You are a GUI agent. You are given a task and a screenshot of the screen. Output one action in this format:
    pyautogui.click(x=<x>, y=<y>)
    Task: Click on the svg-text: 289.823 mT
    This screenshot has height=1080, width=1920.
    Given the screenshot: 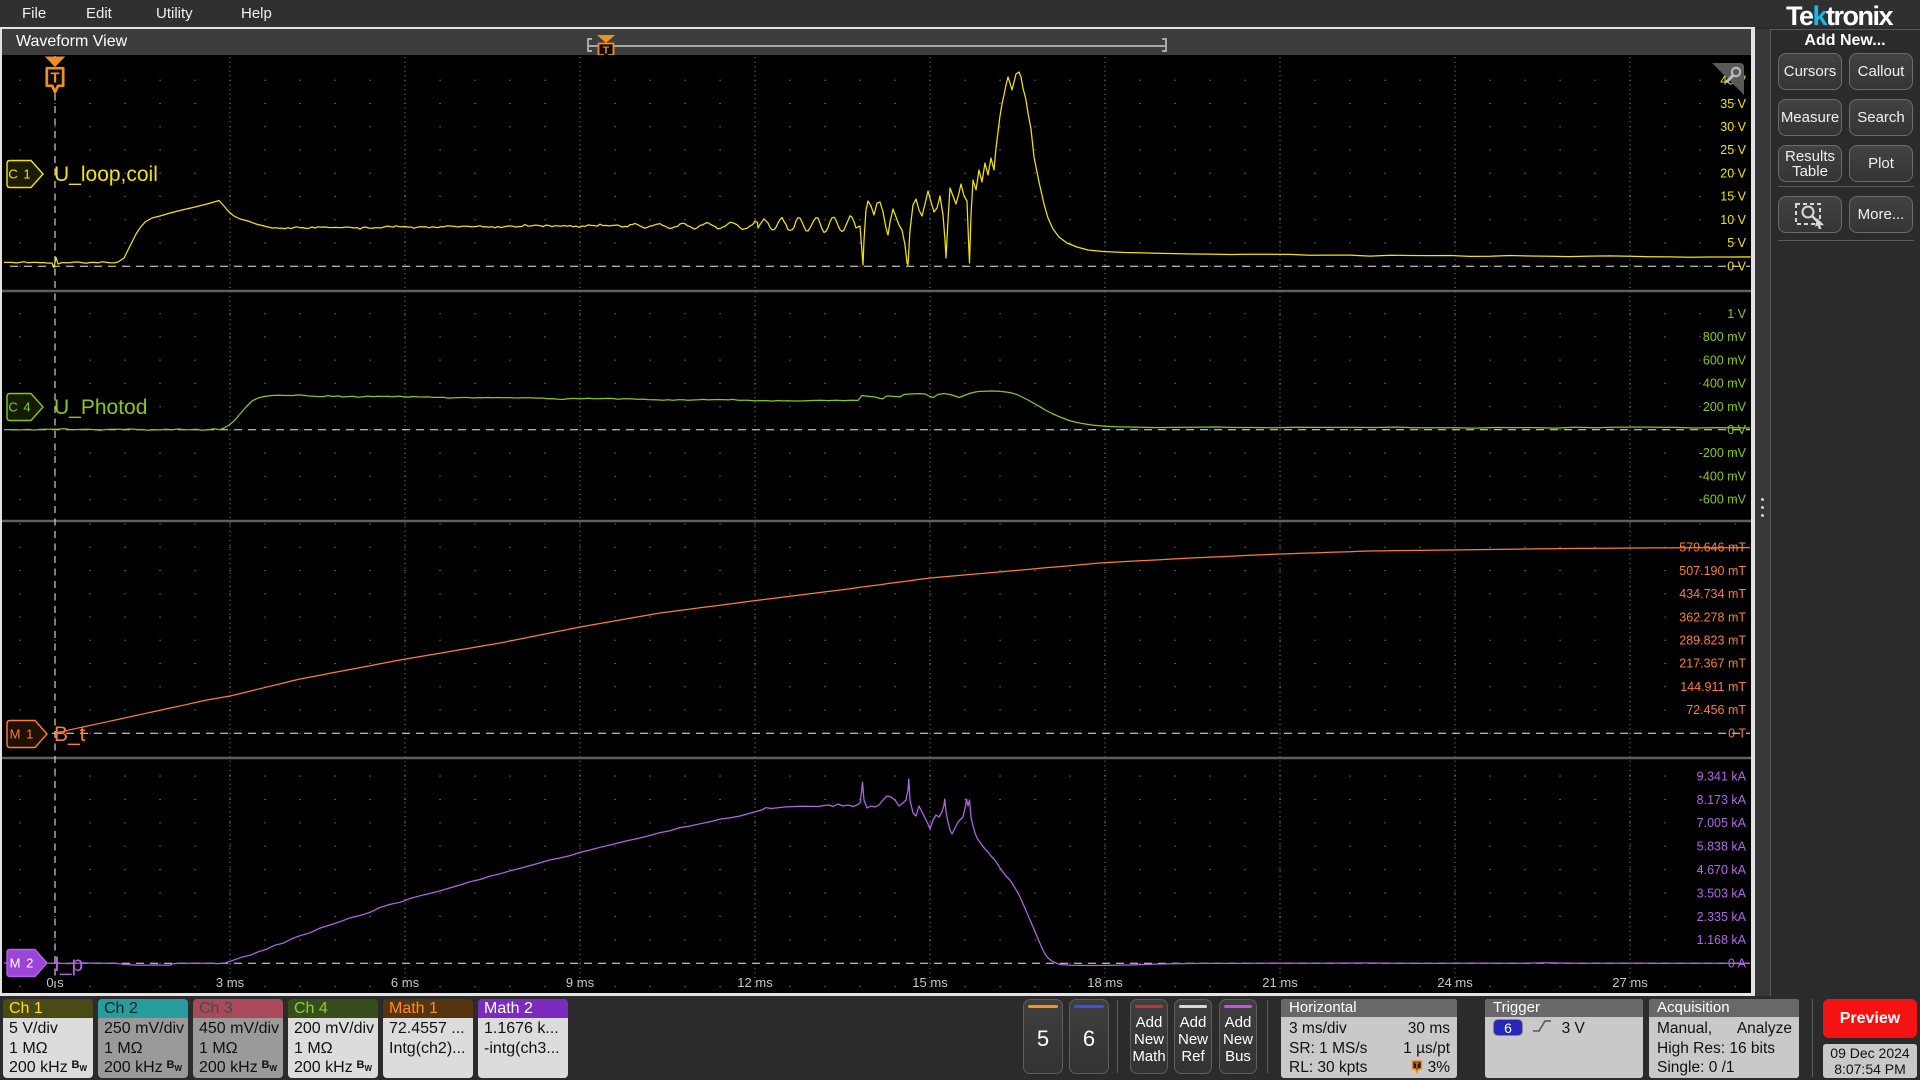 What is the action you would take?
    pyautogui.click(x=1712, y=641)
    